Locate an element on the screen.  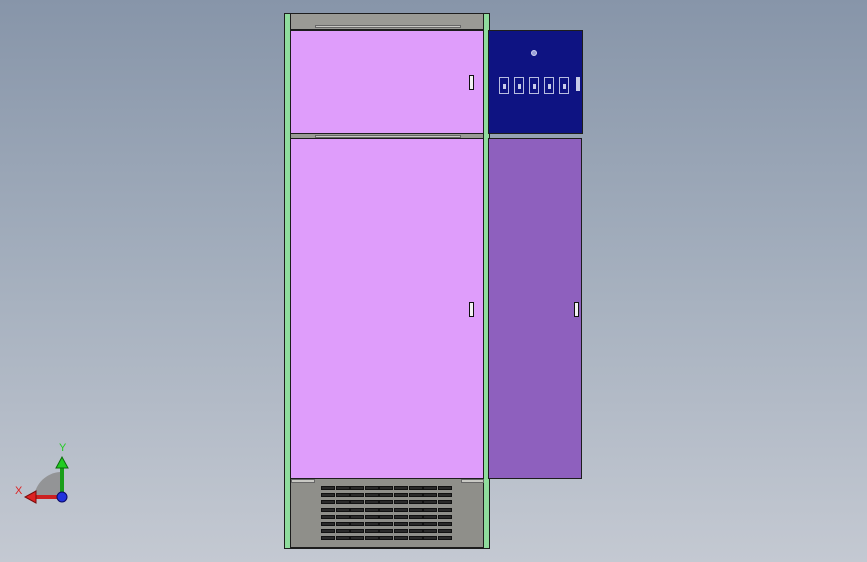
triad-plane is located at coordinates (47, 484).